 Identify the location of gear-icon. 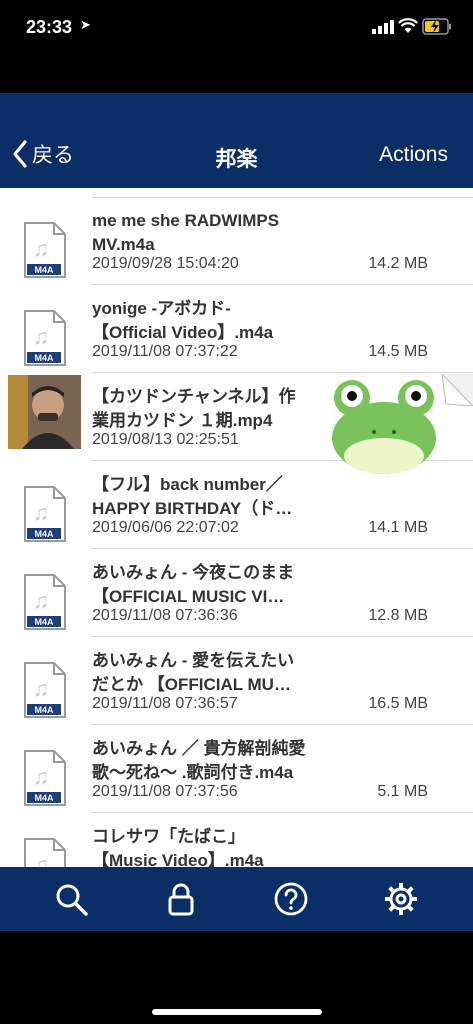
(401, 899).